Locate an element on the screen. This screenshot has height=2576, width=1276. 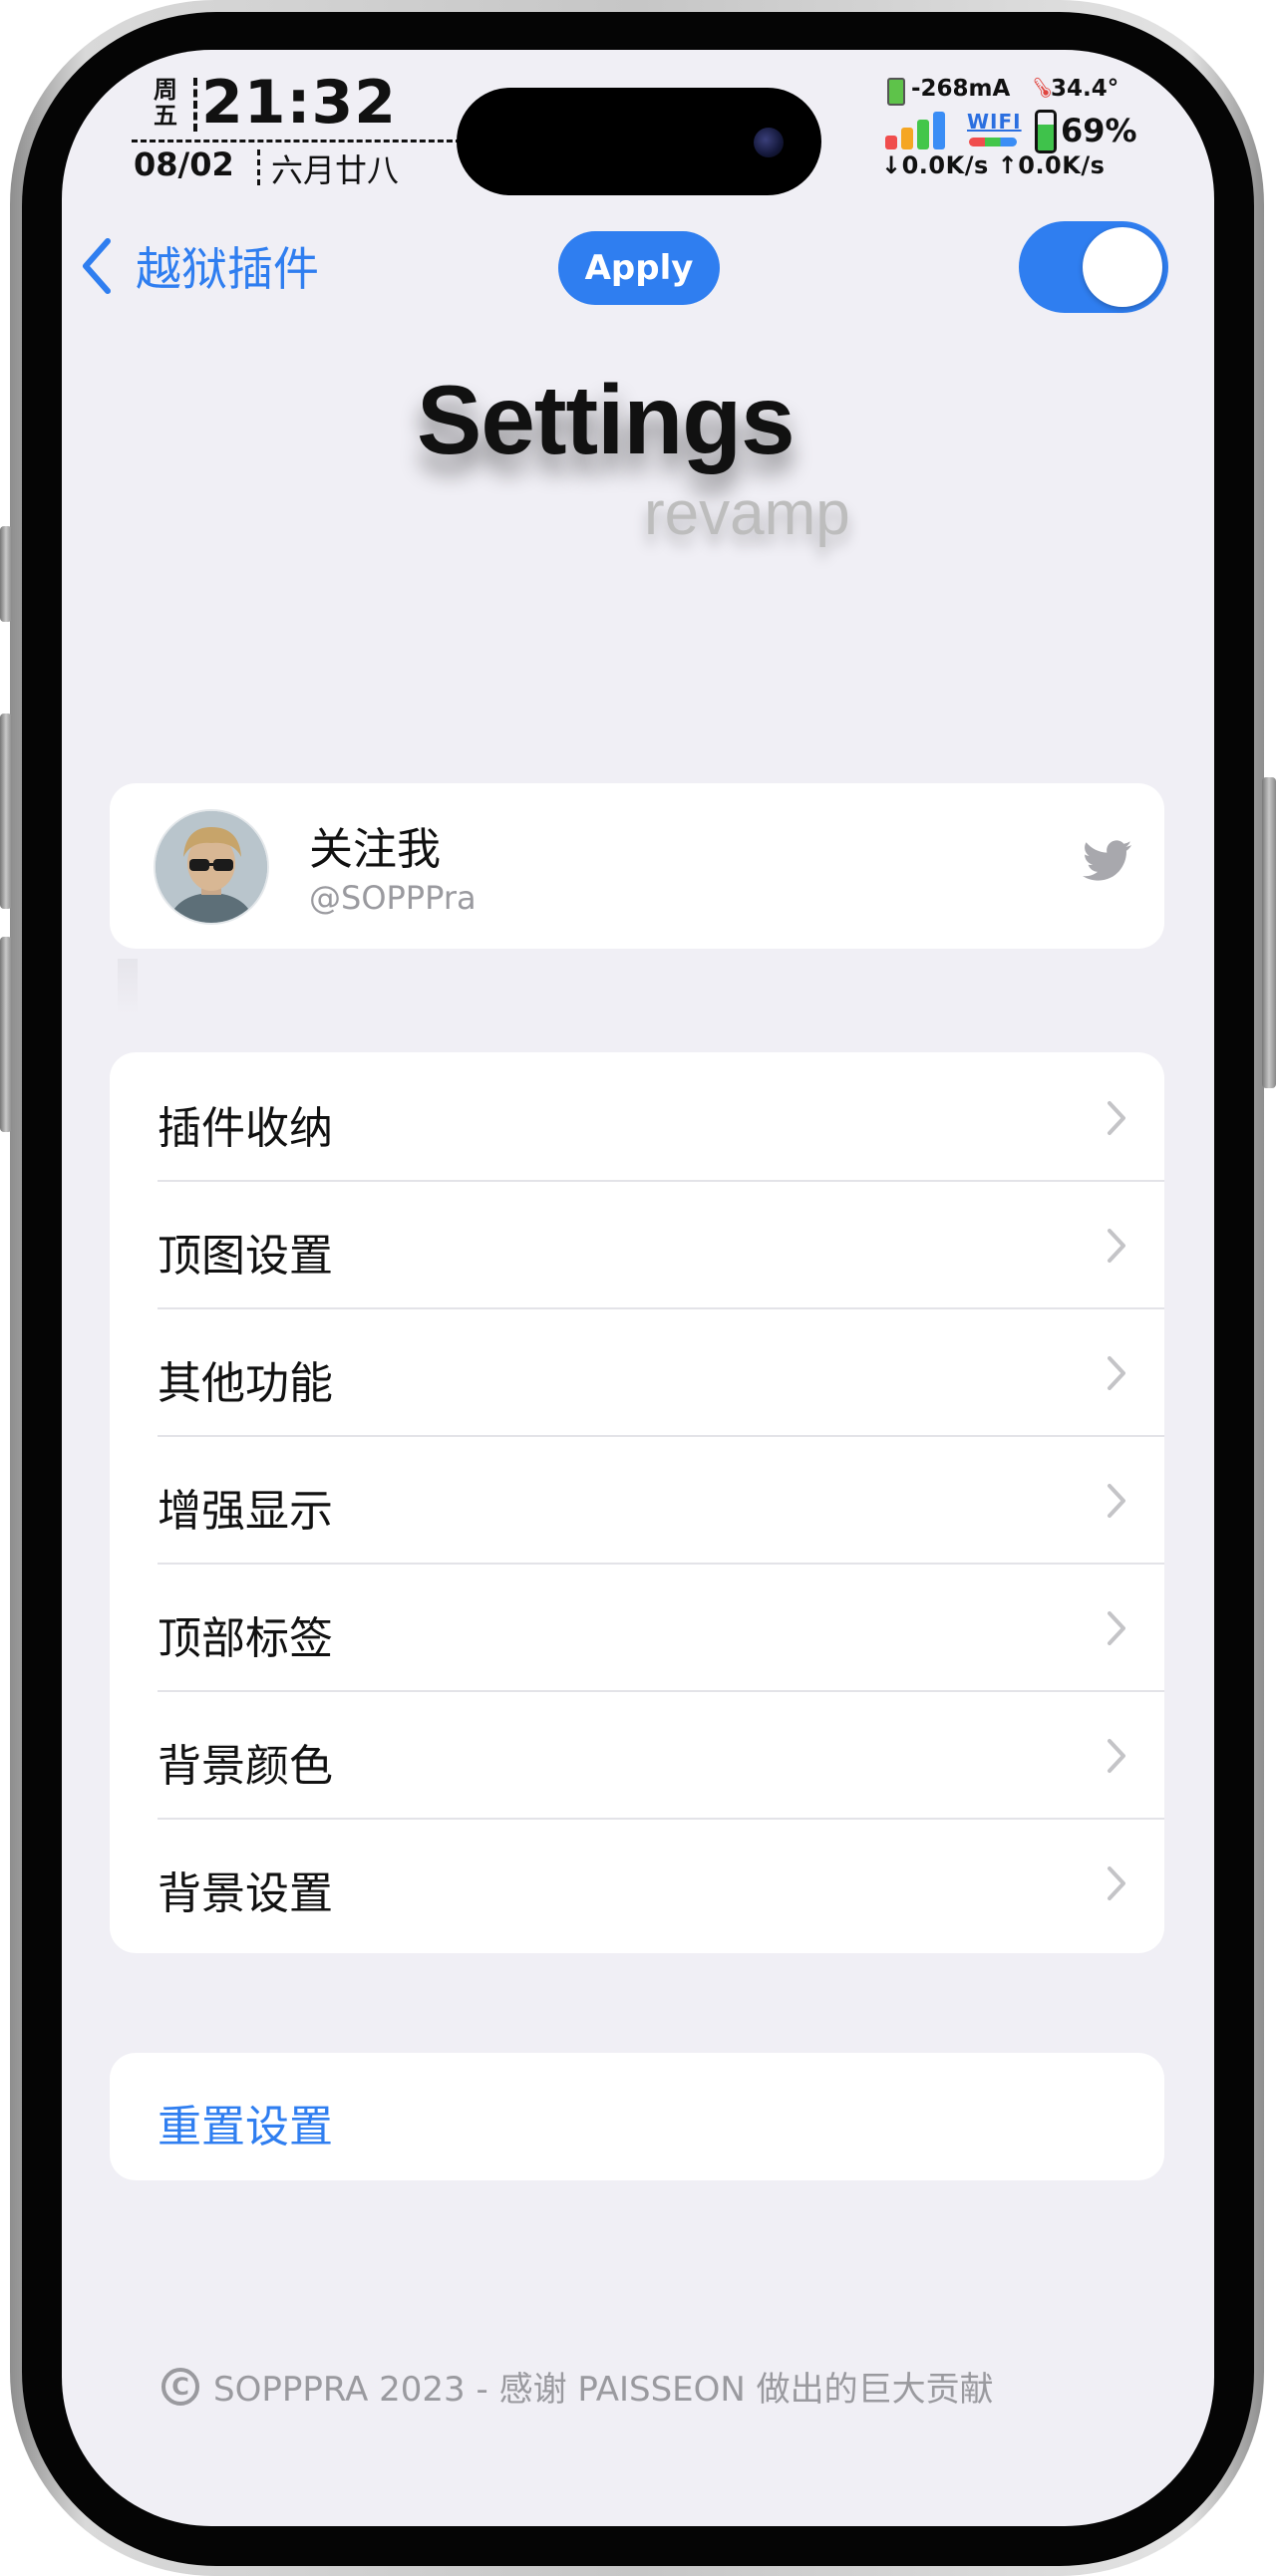
reset-settings-label: 重置设置 is located at coordinates (245, 2127).